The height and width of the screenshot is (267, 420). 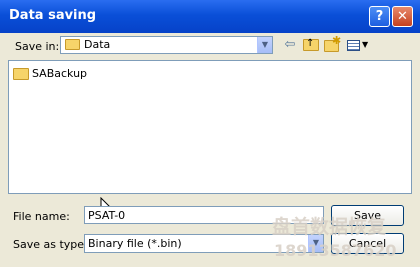 I want to click on save-as-type-value: Binary file (*.bin), so click(x=135, y=243).